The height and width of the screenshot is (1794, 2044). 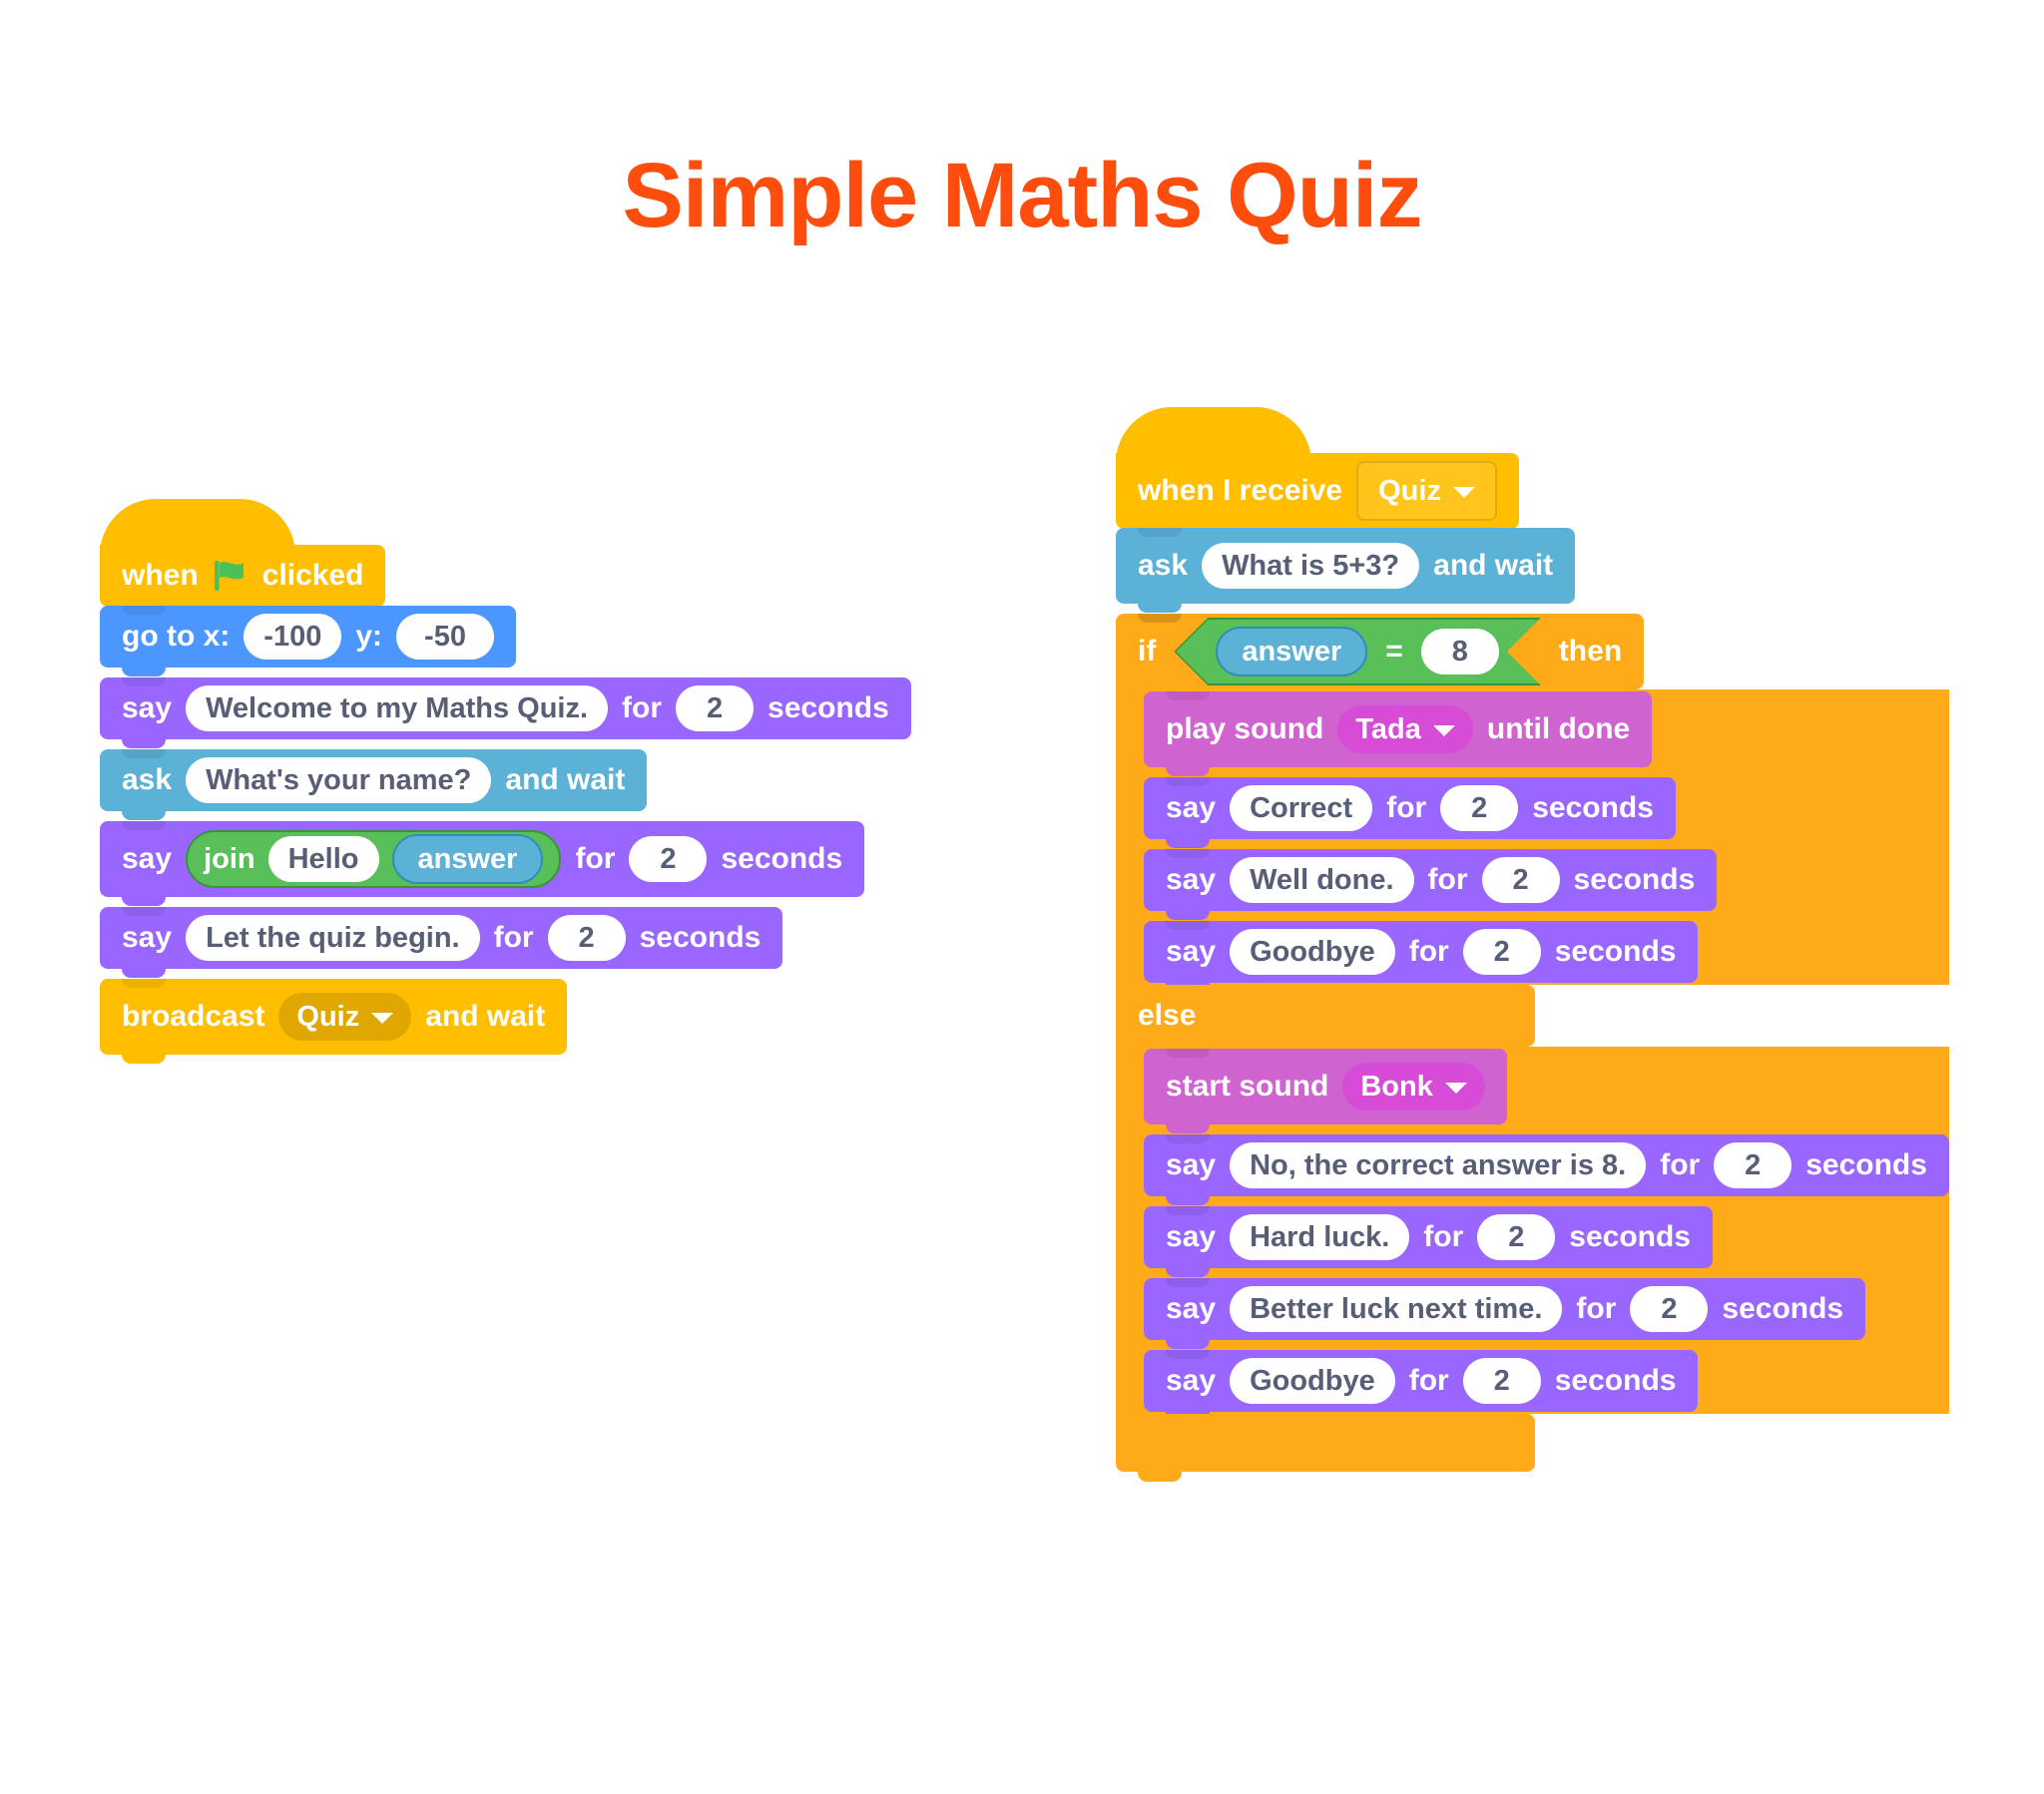 I want to click on equals-operator-block: answer = 8, so click(x=1357, y=651).